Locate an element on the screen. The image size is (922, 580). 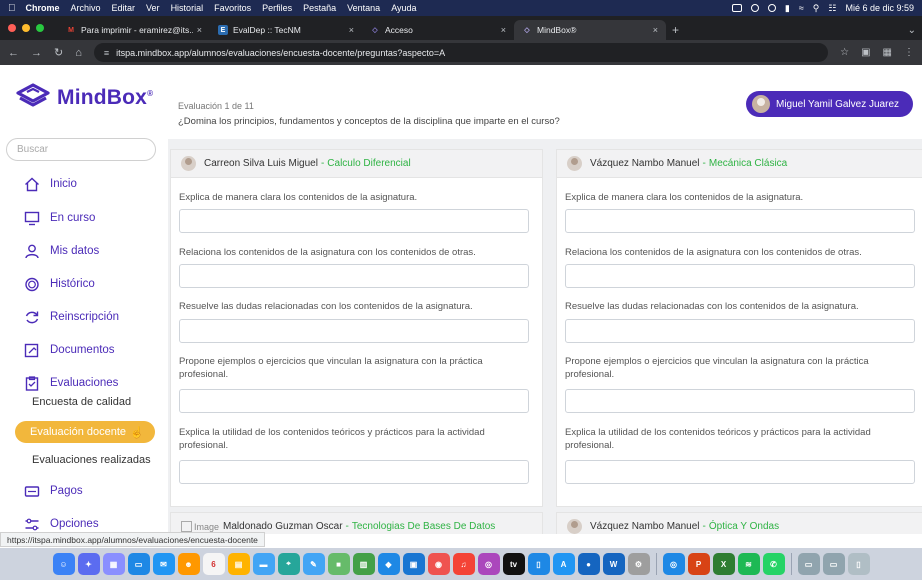
zoom-window-icon is located at coordinates (40, 28).